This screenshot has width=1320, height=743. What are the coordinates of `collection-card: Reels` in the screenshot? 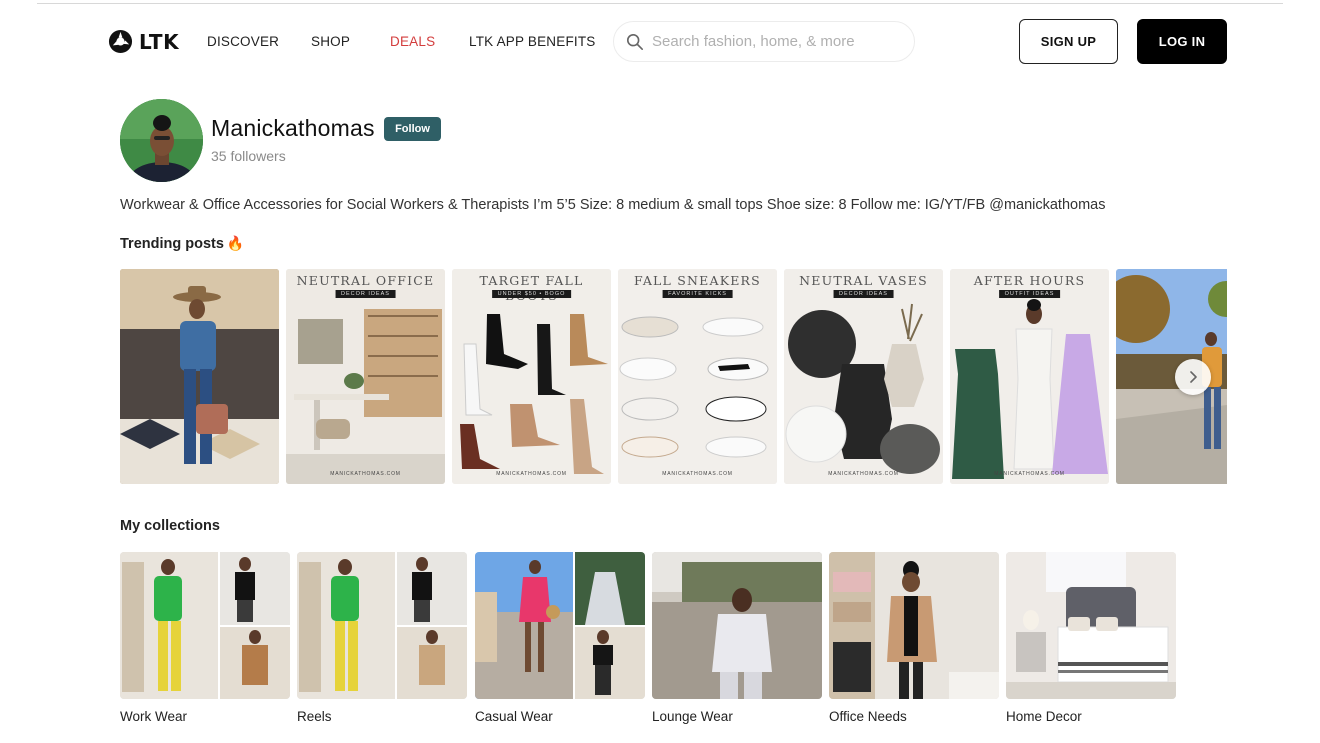 It's located at (382, 638).